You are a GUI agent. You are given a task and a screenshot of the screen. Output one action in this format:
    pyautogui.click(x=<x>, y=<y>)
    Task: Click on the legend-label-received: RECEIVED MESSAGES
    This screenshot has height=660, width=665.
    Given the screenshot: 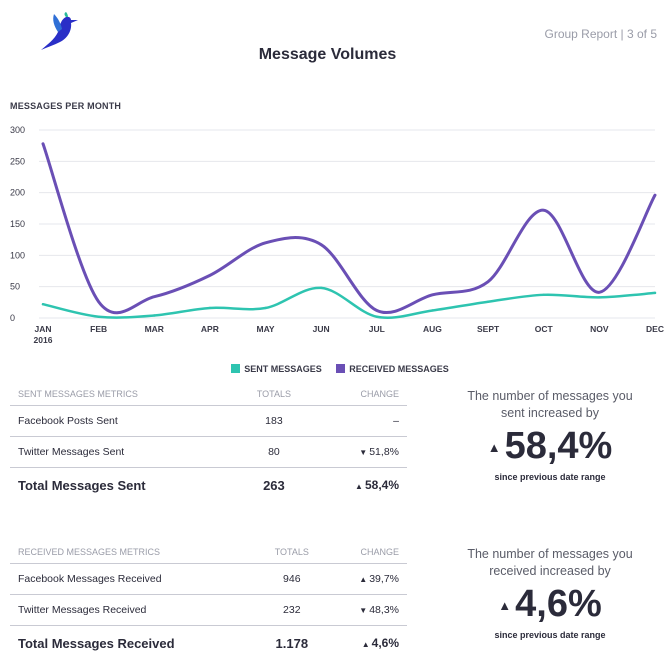 What is the action you would take?
    pyautogui.click(x=399, y=369)
    